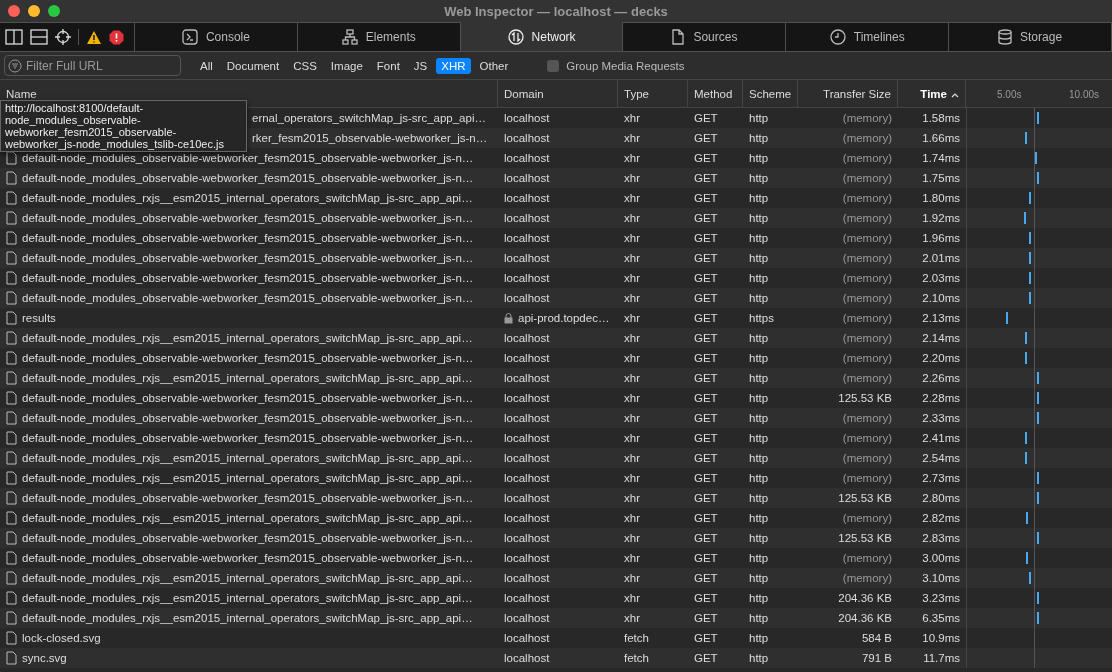 The height and width of the screenshot is (672, 1112). What do you see at coordinates (116, 37) in the screenshot?
I see `error-icon` at bounding box center [116, 37].